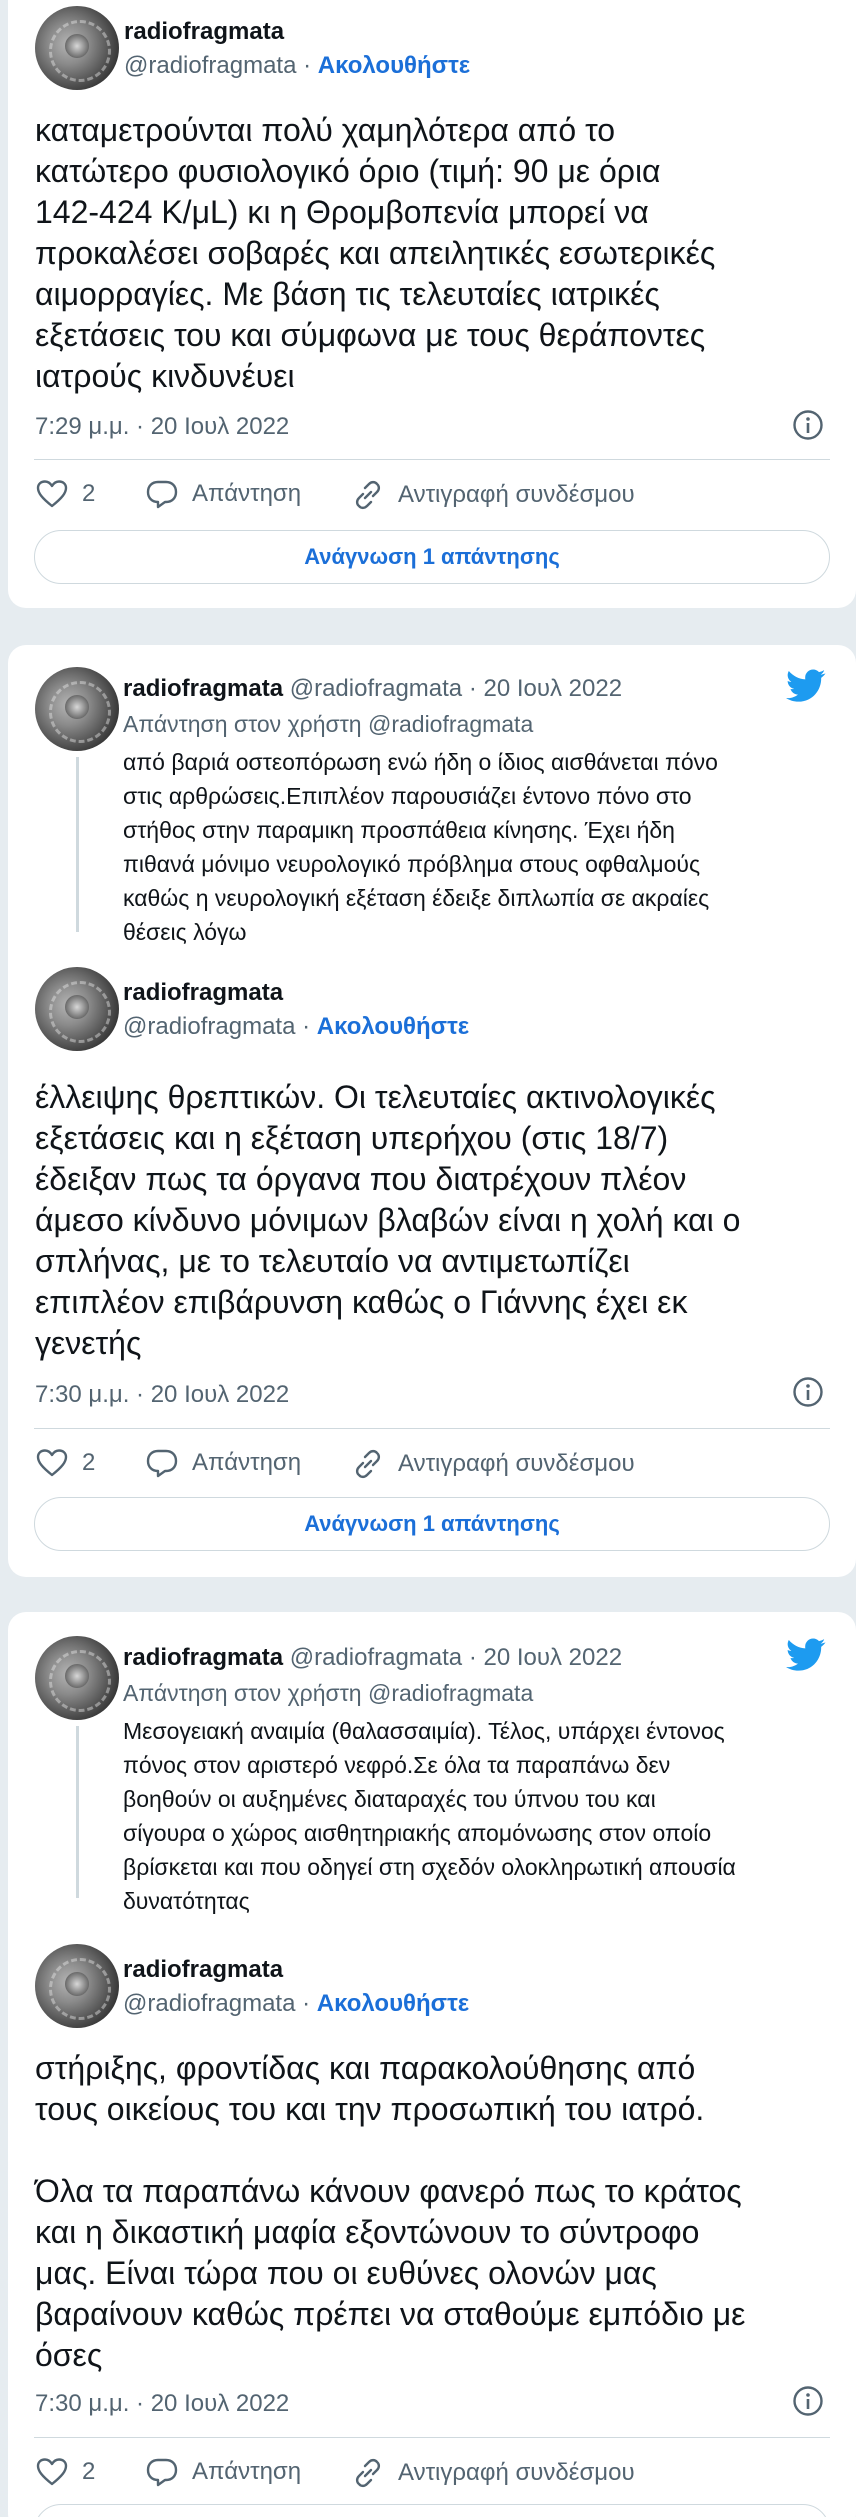 This screenshot has height=2517, width=856. Describe the element at coordinates (432, 2510) in the screenshot. I see `read-replies-button` at that location.